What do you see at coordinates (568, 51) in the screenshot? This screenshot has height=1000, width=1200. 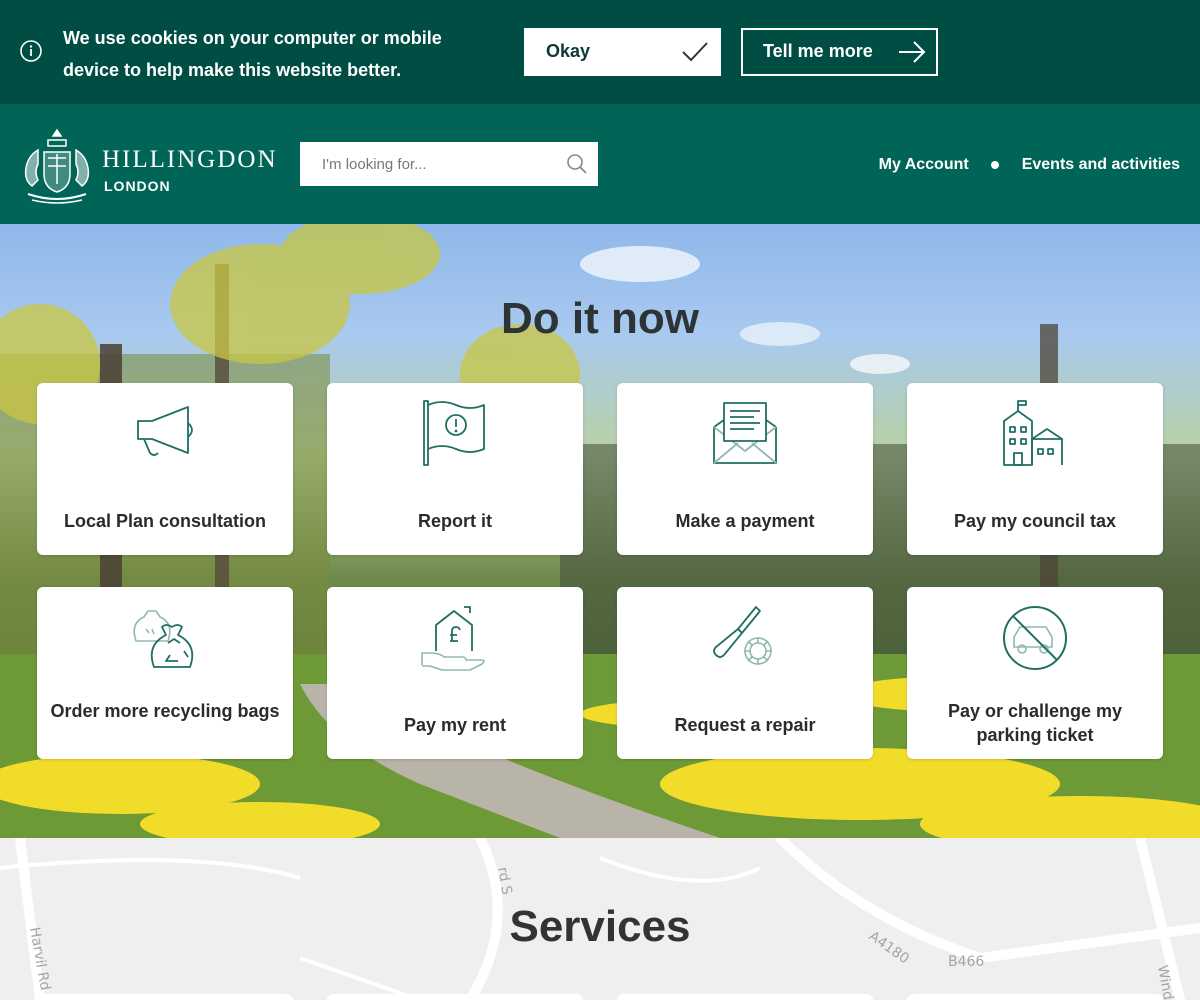 I see `okay-button-label: Okay` at bounding box center [568, 51].